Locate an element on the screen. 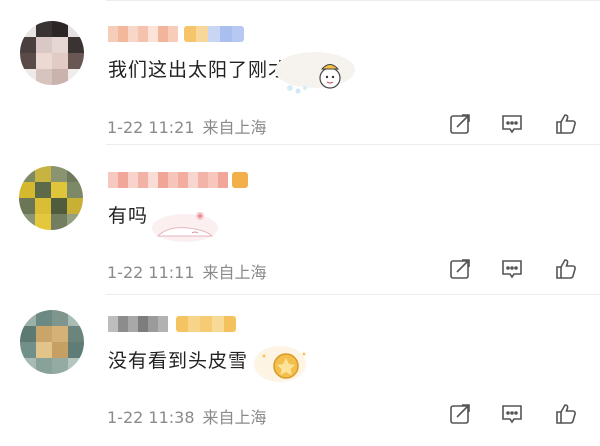 Image resolution: width=600 pixels, height=446 pixels. comment-meta: 1-22 11:11 来自上海 is located at coordinates (187, 271).